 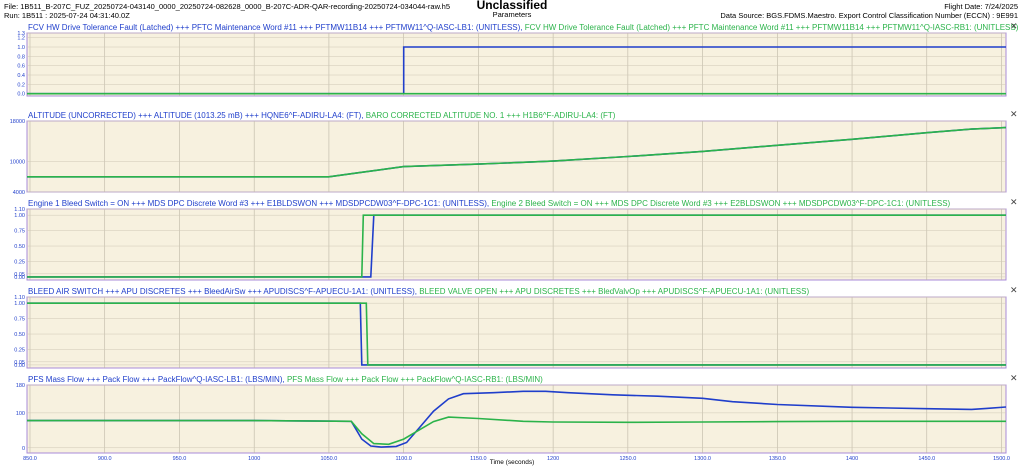 What do you see at coordinates (21, 85) in the screenshot?
I see `y-tick-label: 0.2` at bounding box center [21, 85].